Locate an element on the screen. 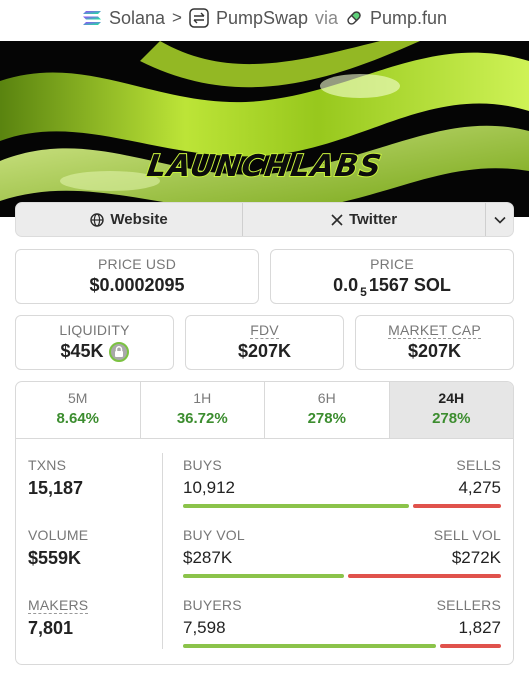 The image size is (529, 680). sell-vol-value: $272K is located at coordinates (476, 557).